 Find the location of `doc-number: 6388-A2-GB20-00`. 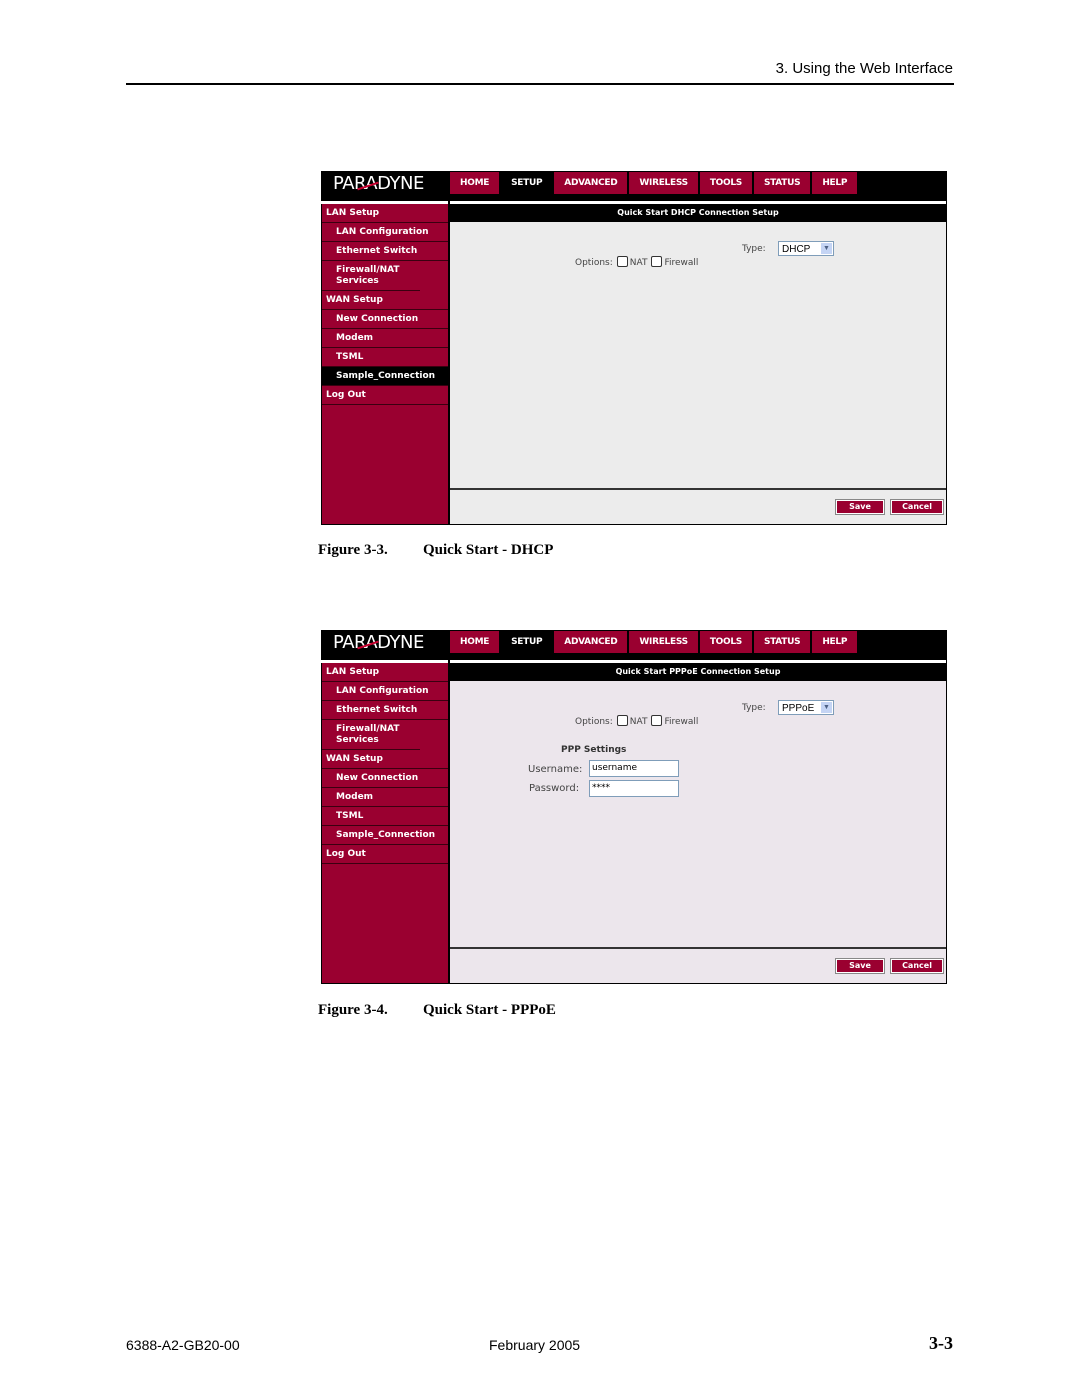

doc-number: 6388-A2-GB20-00 is located at coordinates (183, 1345).